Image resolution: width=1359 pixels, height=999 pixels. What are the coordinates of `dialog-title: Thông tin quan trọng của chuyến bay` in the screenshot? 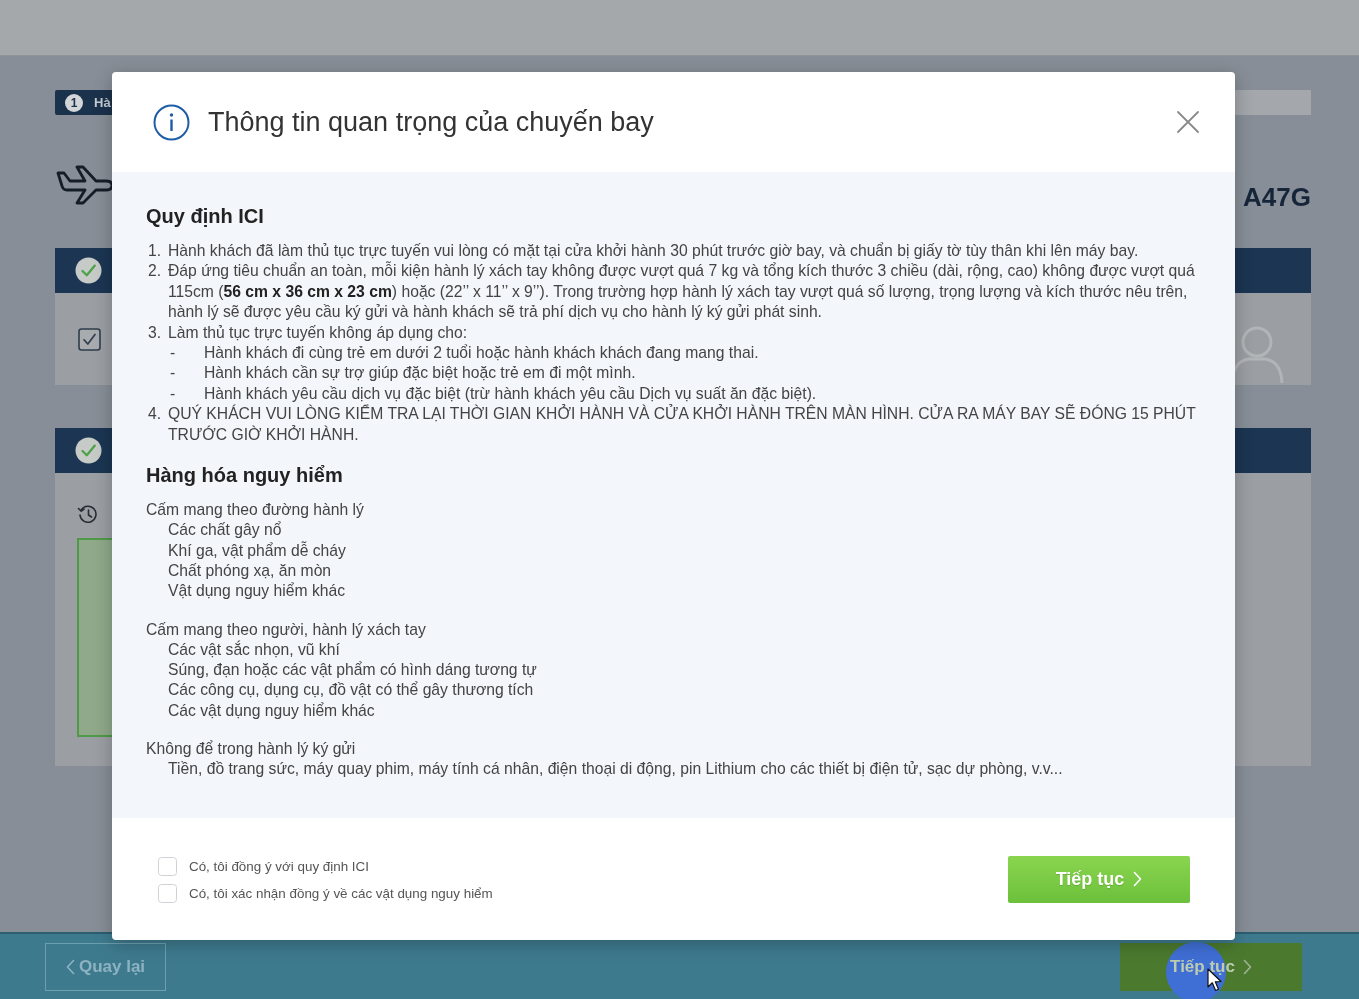 It's located at (431, 122).